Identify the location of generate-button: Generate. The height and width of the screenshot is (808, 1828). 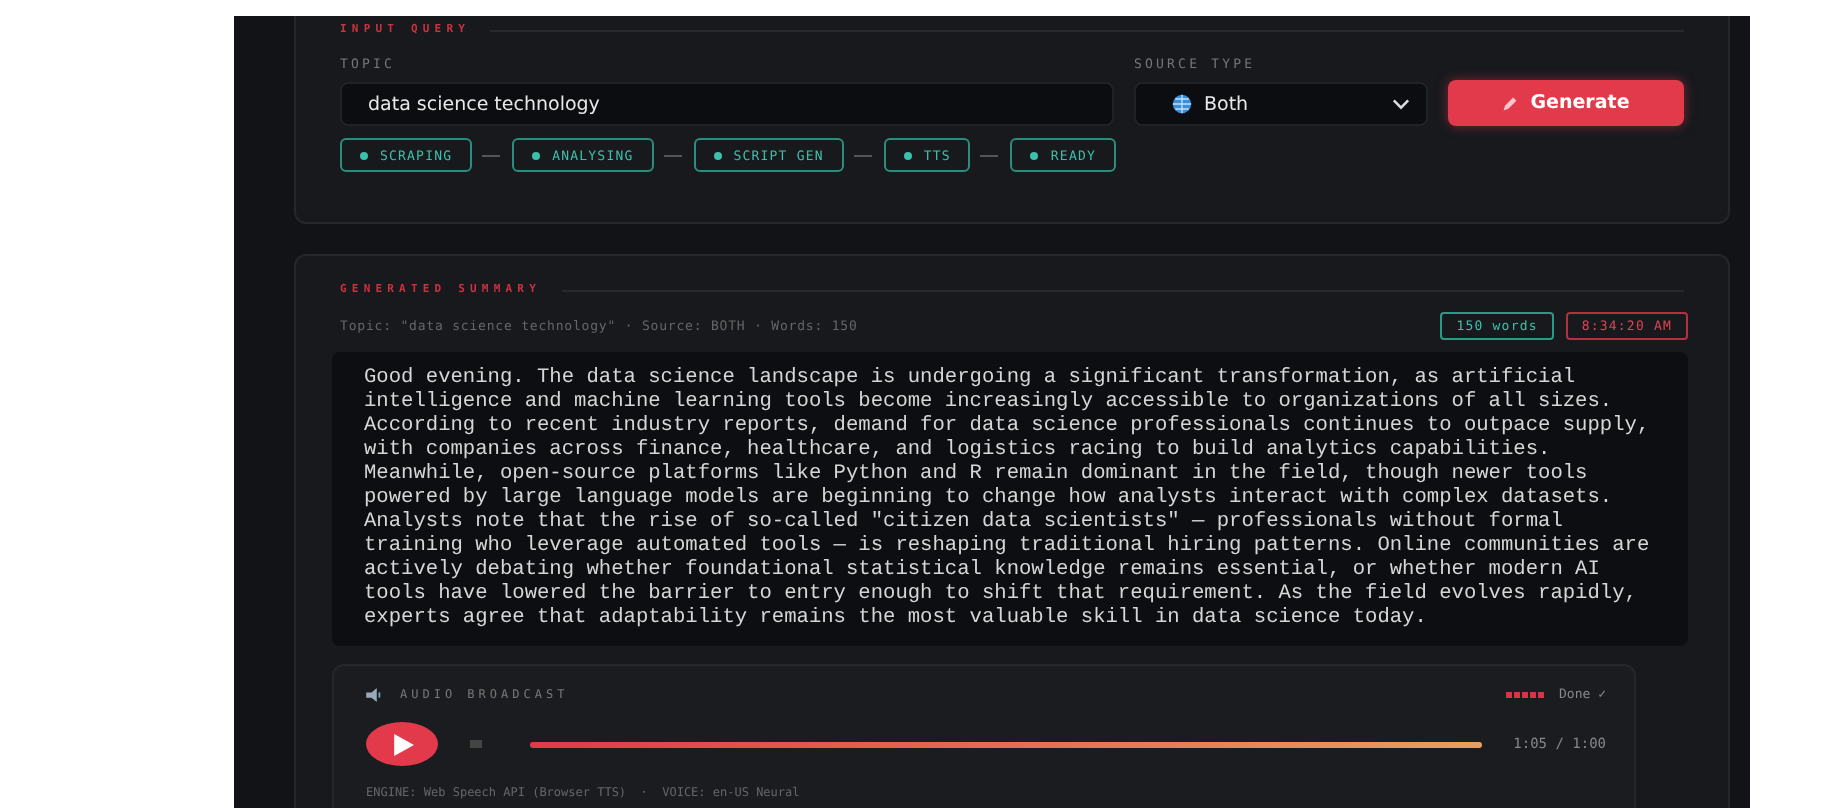
(1566, 103).